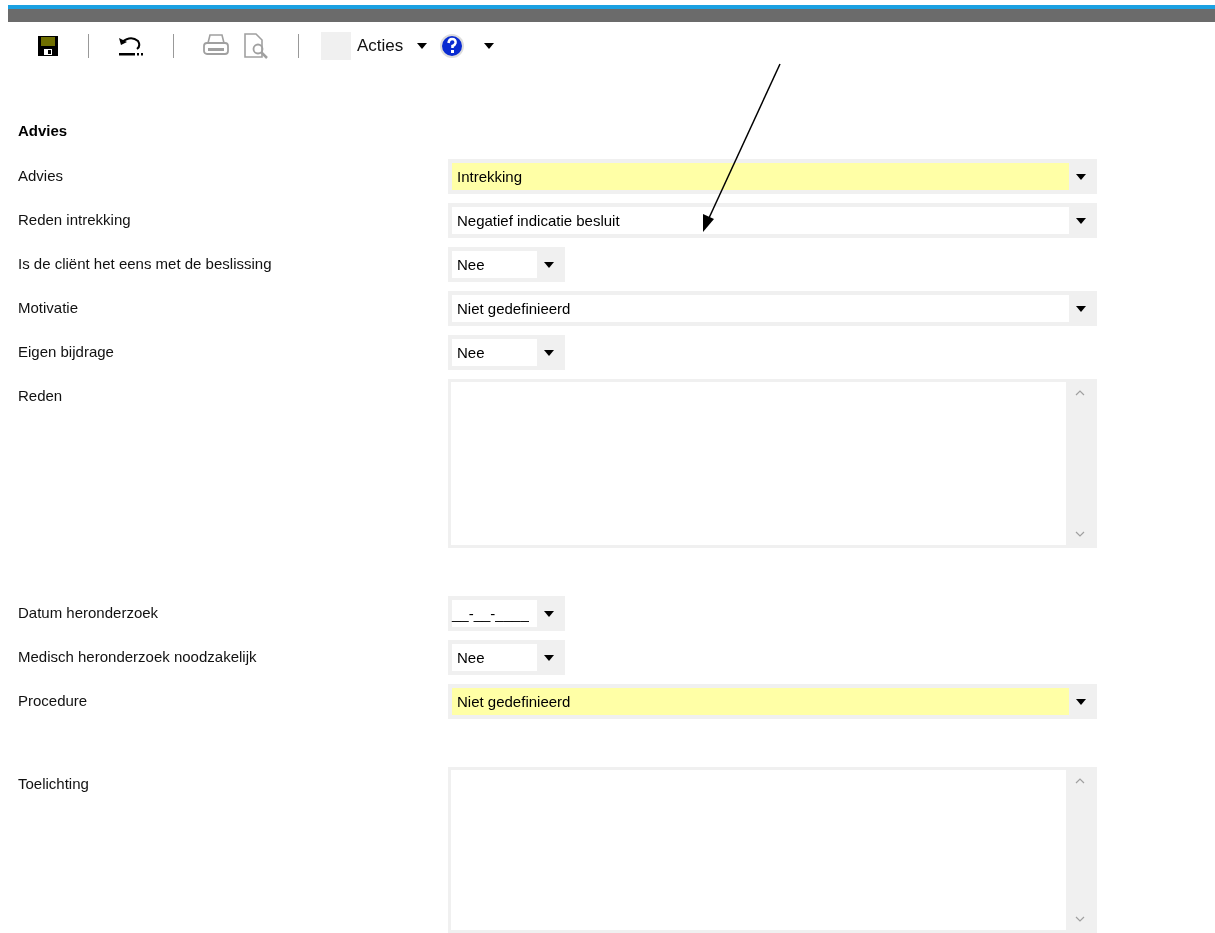  I want to click on field-label: Datum heronderzoek, so click(89, 612).